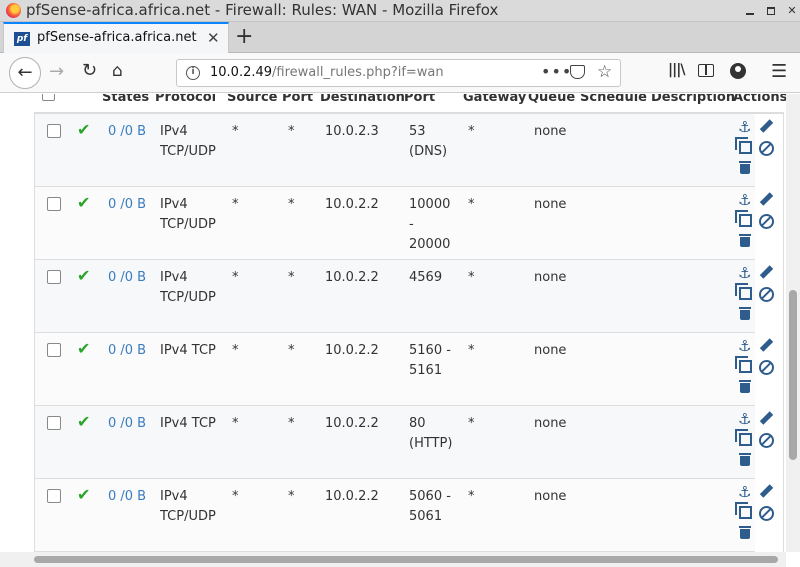  What do you see at coordinates (327, 72) in the screenshot?
I see `url-text: 10.0.2.49/firewall_rules.php?if=wan` at bounding box center [327, 72].